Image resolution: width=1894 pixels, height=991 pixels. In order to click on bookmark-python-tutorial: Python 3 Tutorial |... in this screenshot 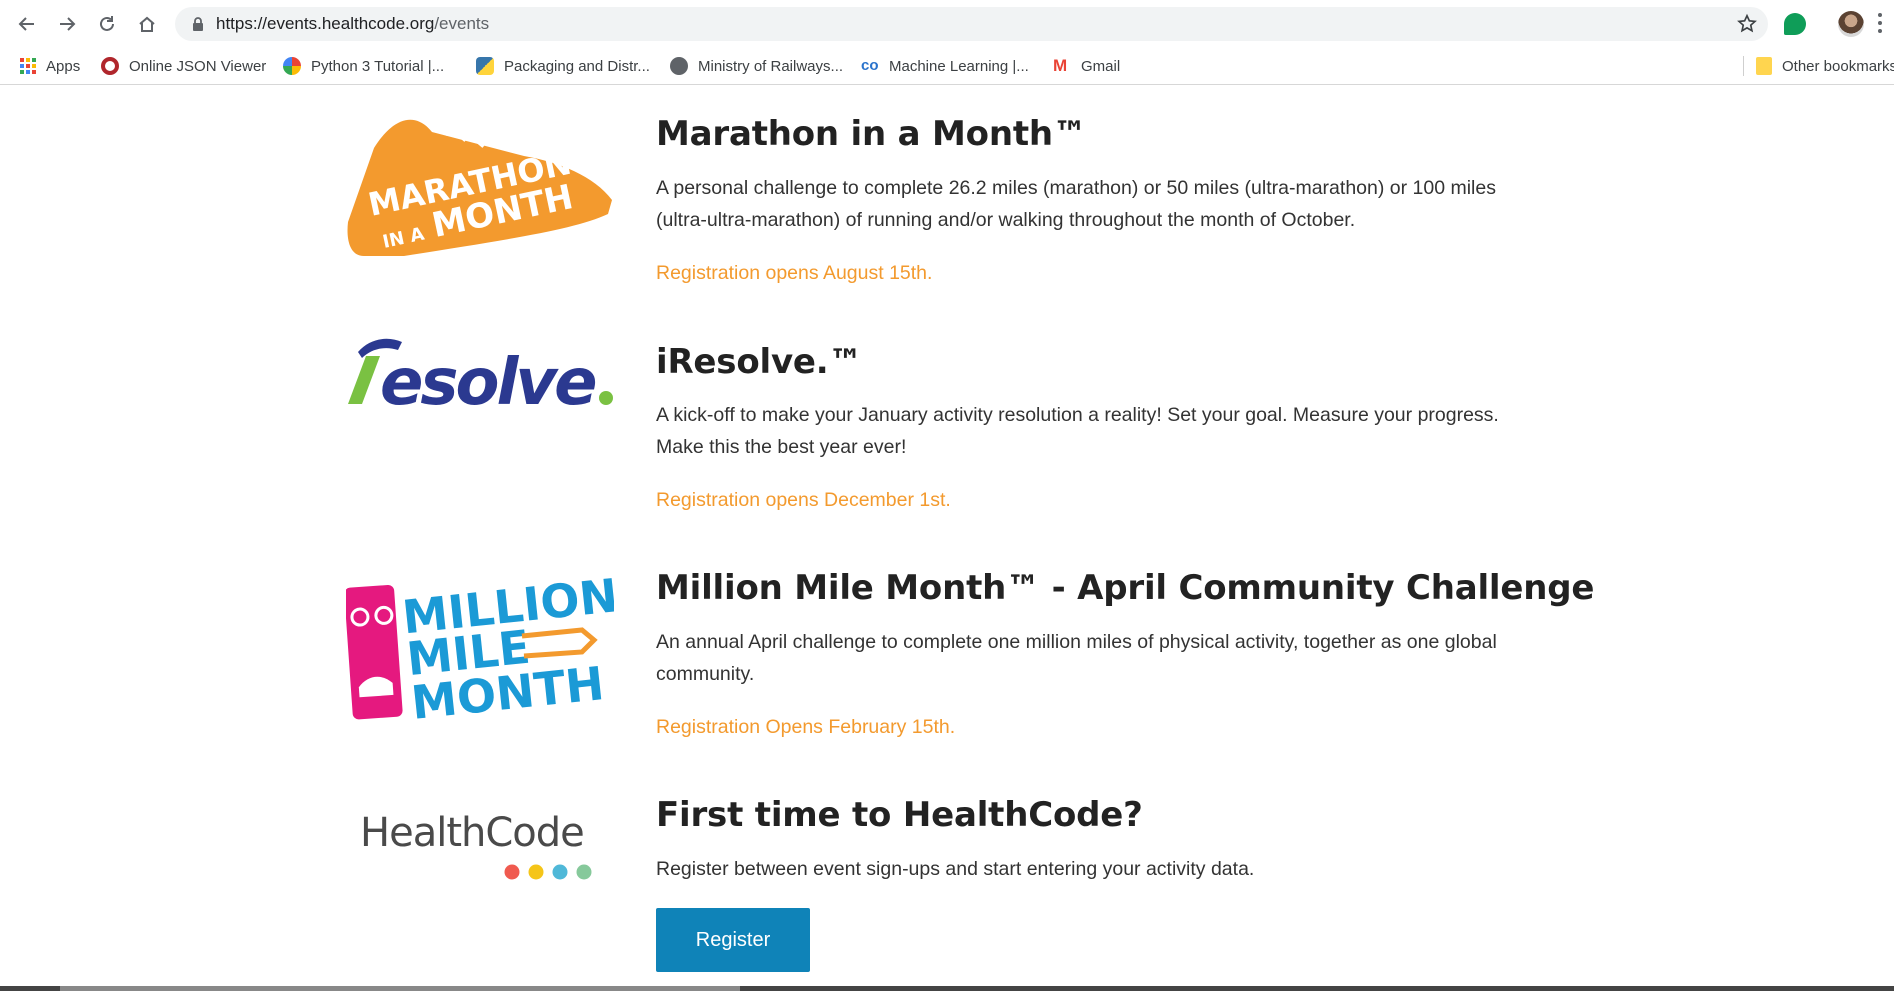, I will do `click(363, 66)`.